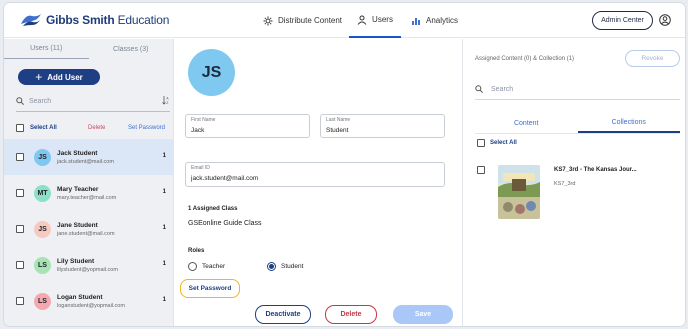 Image resolution: width=688 pixels, height=329 pixels. What do you see at coordinates (146, 128) in the screenshot?
I see `bulk-set-password-link: Set Password` at bounding box center [146, 128].